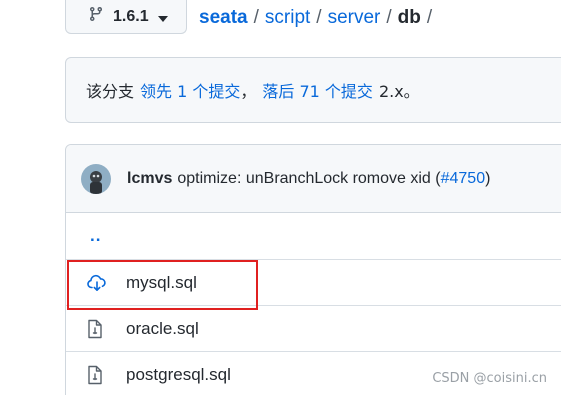  Describe the element at coordinates (149, 179) in the screenshot. I see `commit-author: lcmvs` at that location.